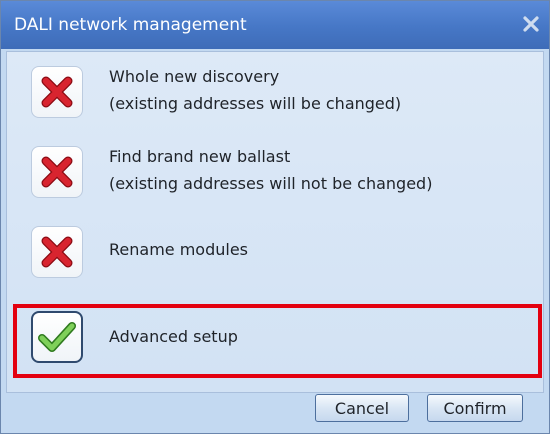 The width and height of the screenshot is (550, 434). What do you see at coordinates (178, 249) in the screenshot?
I see `option-label: Rename modules` at bounding box center [178, 249].